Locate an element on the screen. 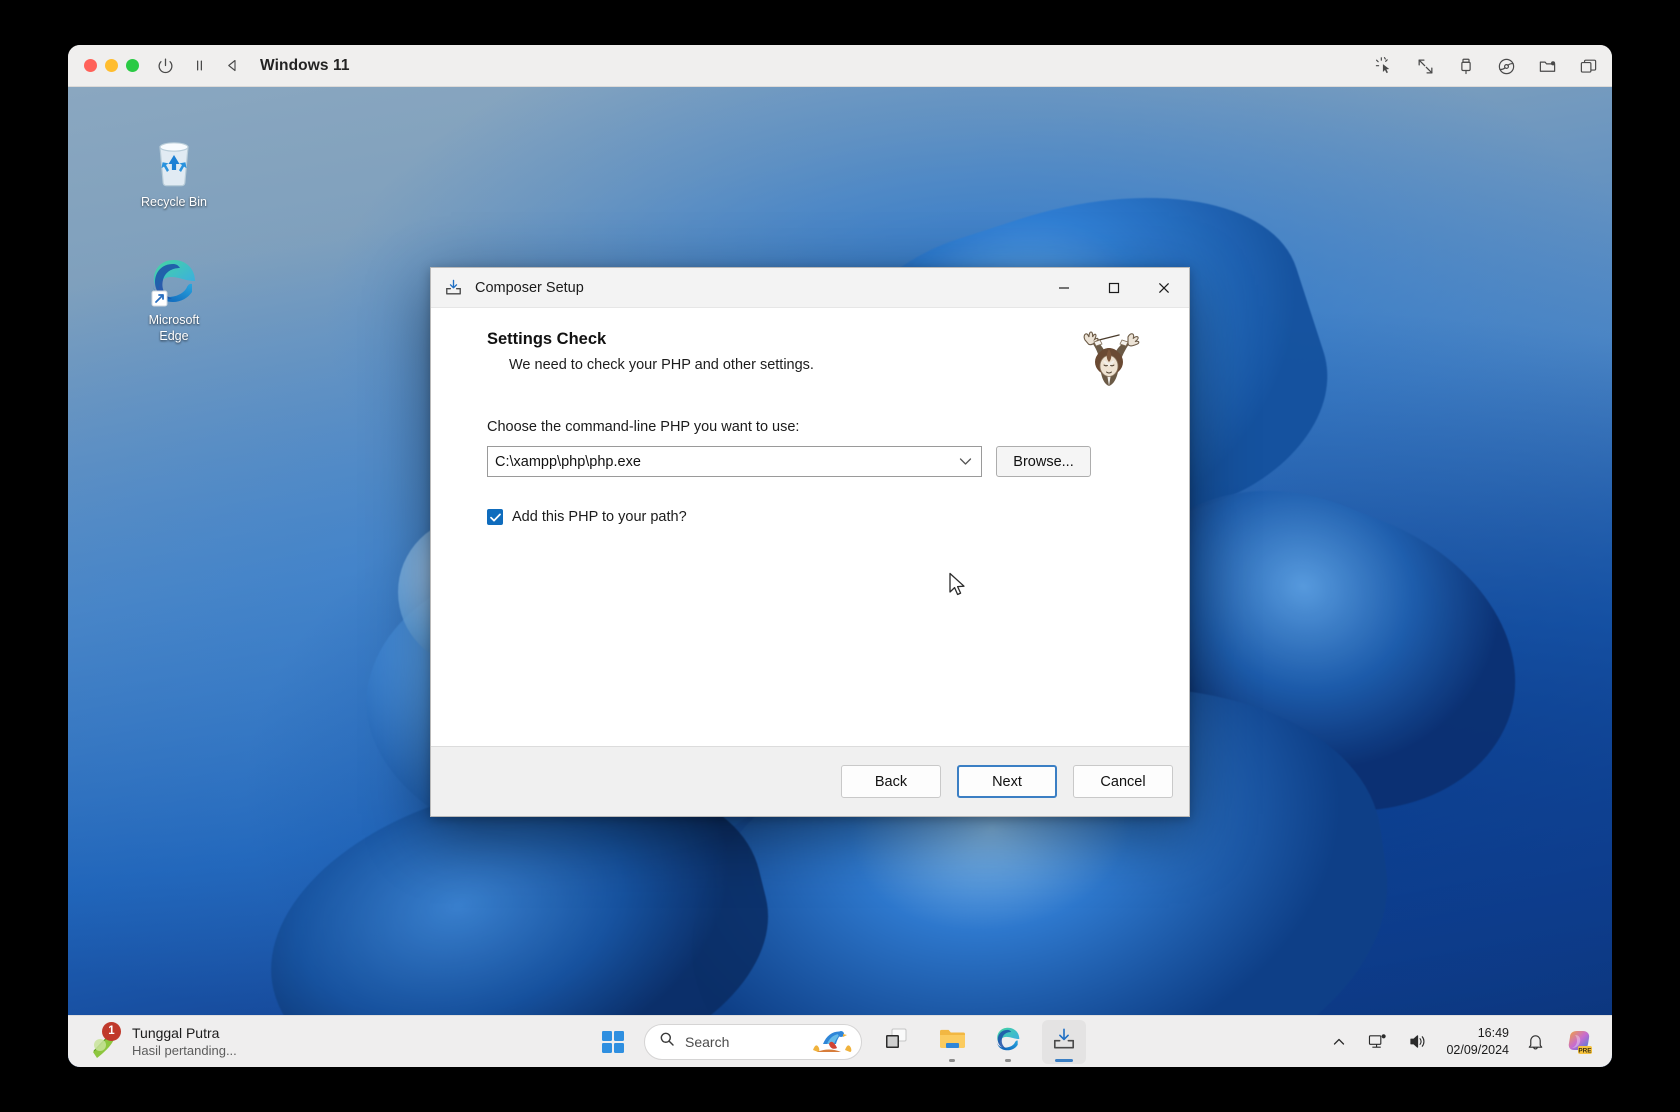  taskbar-app-file-explorer is located at coordinates (952, 1042).